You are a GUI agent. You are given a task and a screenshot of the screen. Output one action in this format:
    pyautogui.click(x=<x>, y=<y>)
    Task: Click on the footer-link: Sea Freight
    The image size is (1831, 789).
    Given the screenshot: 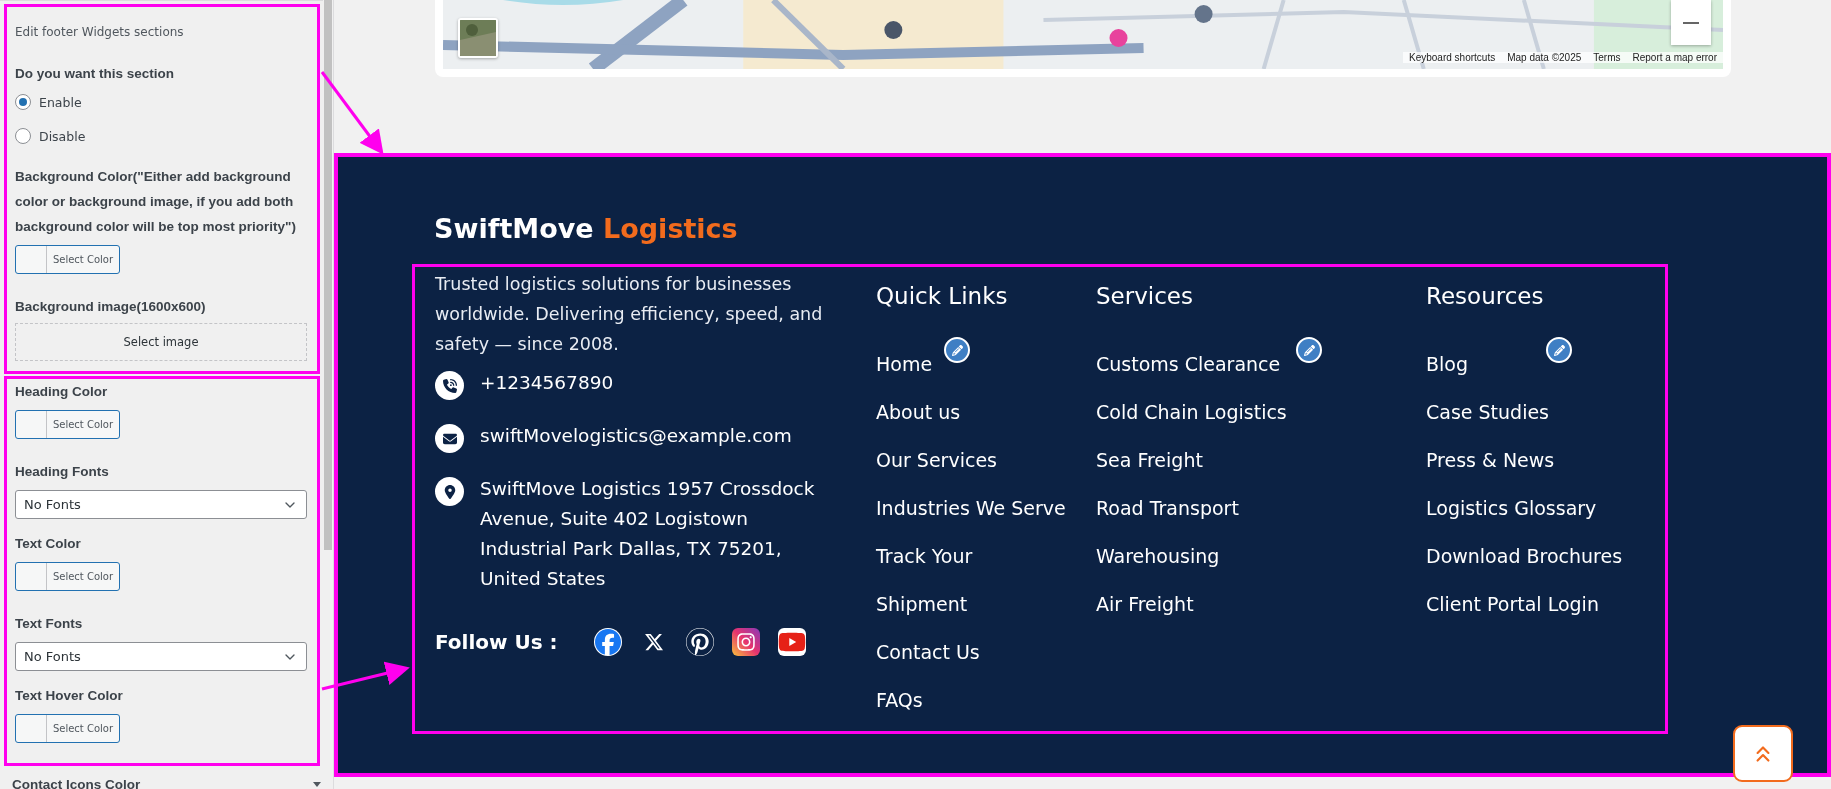 What is the action you would take?
    pyautogui.click(x=1149, y=460)
    